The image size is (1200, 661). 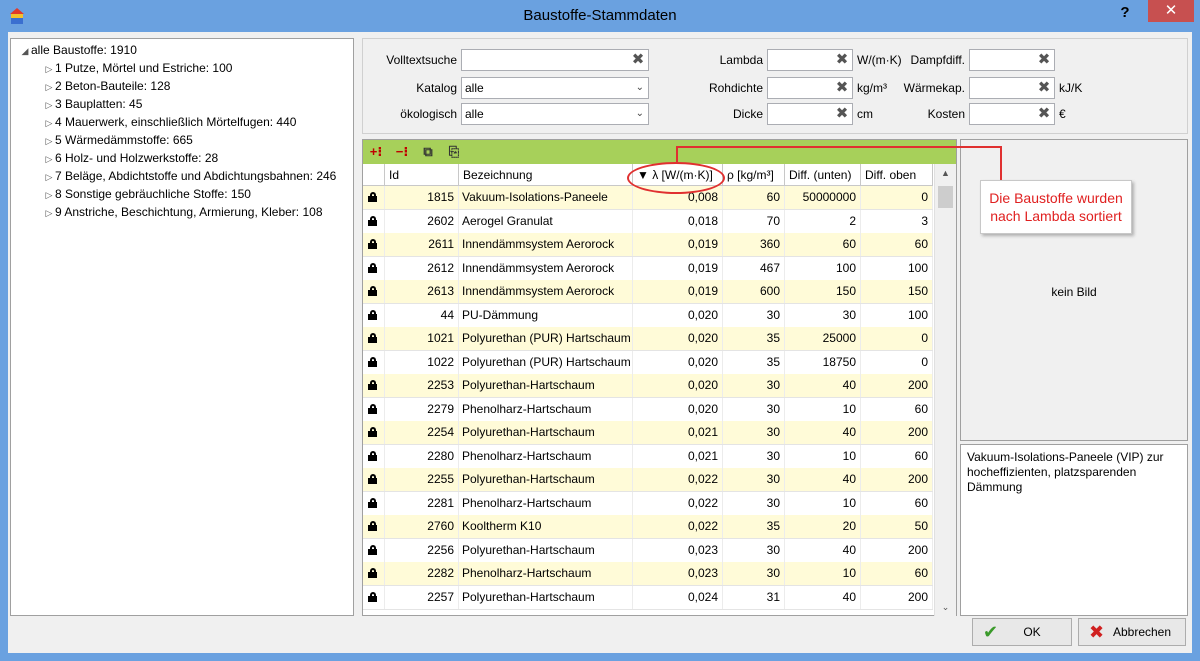 What do you see at coordinates (945, 197) in the screenshot?
I see `scroll-thumb` at bounding box center [945, 197].